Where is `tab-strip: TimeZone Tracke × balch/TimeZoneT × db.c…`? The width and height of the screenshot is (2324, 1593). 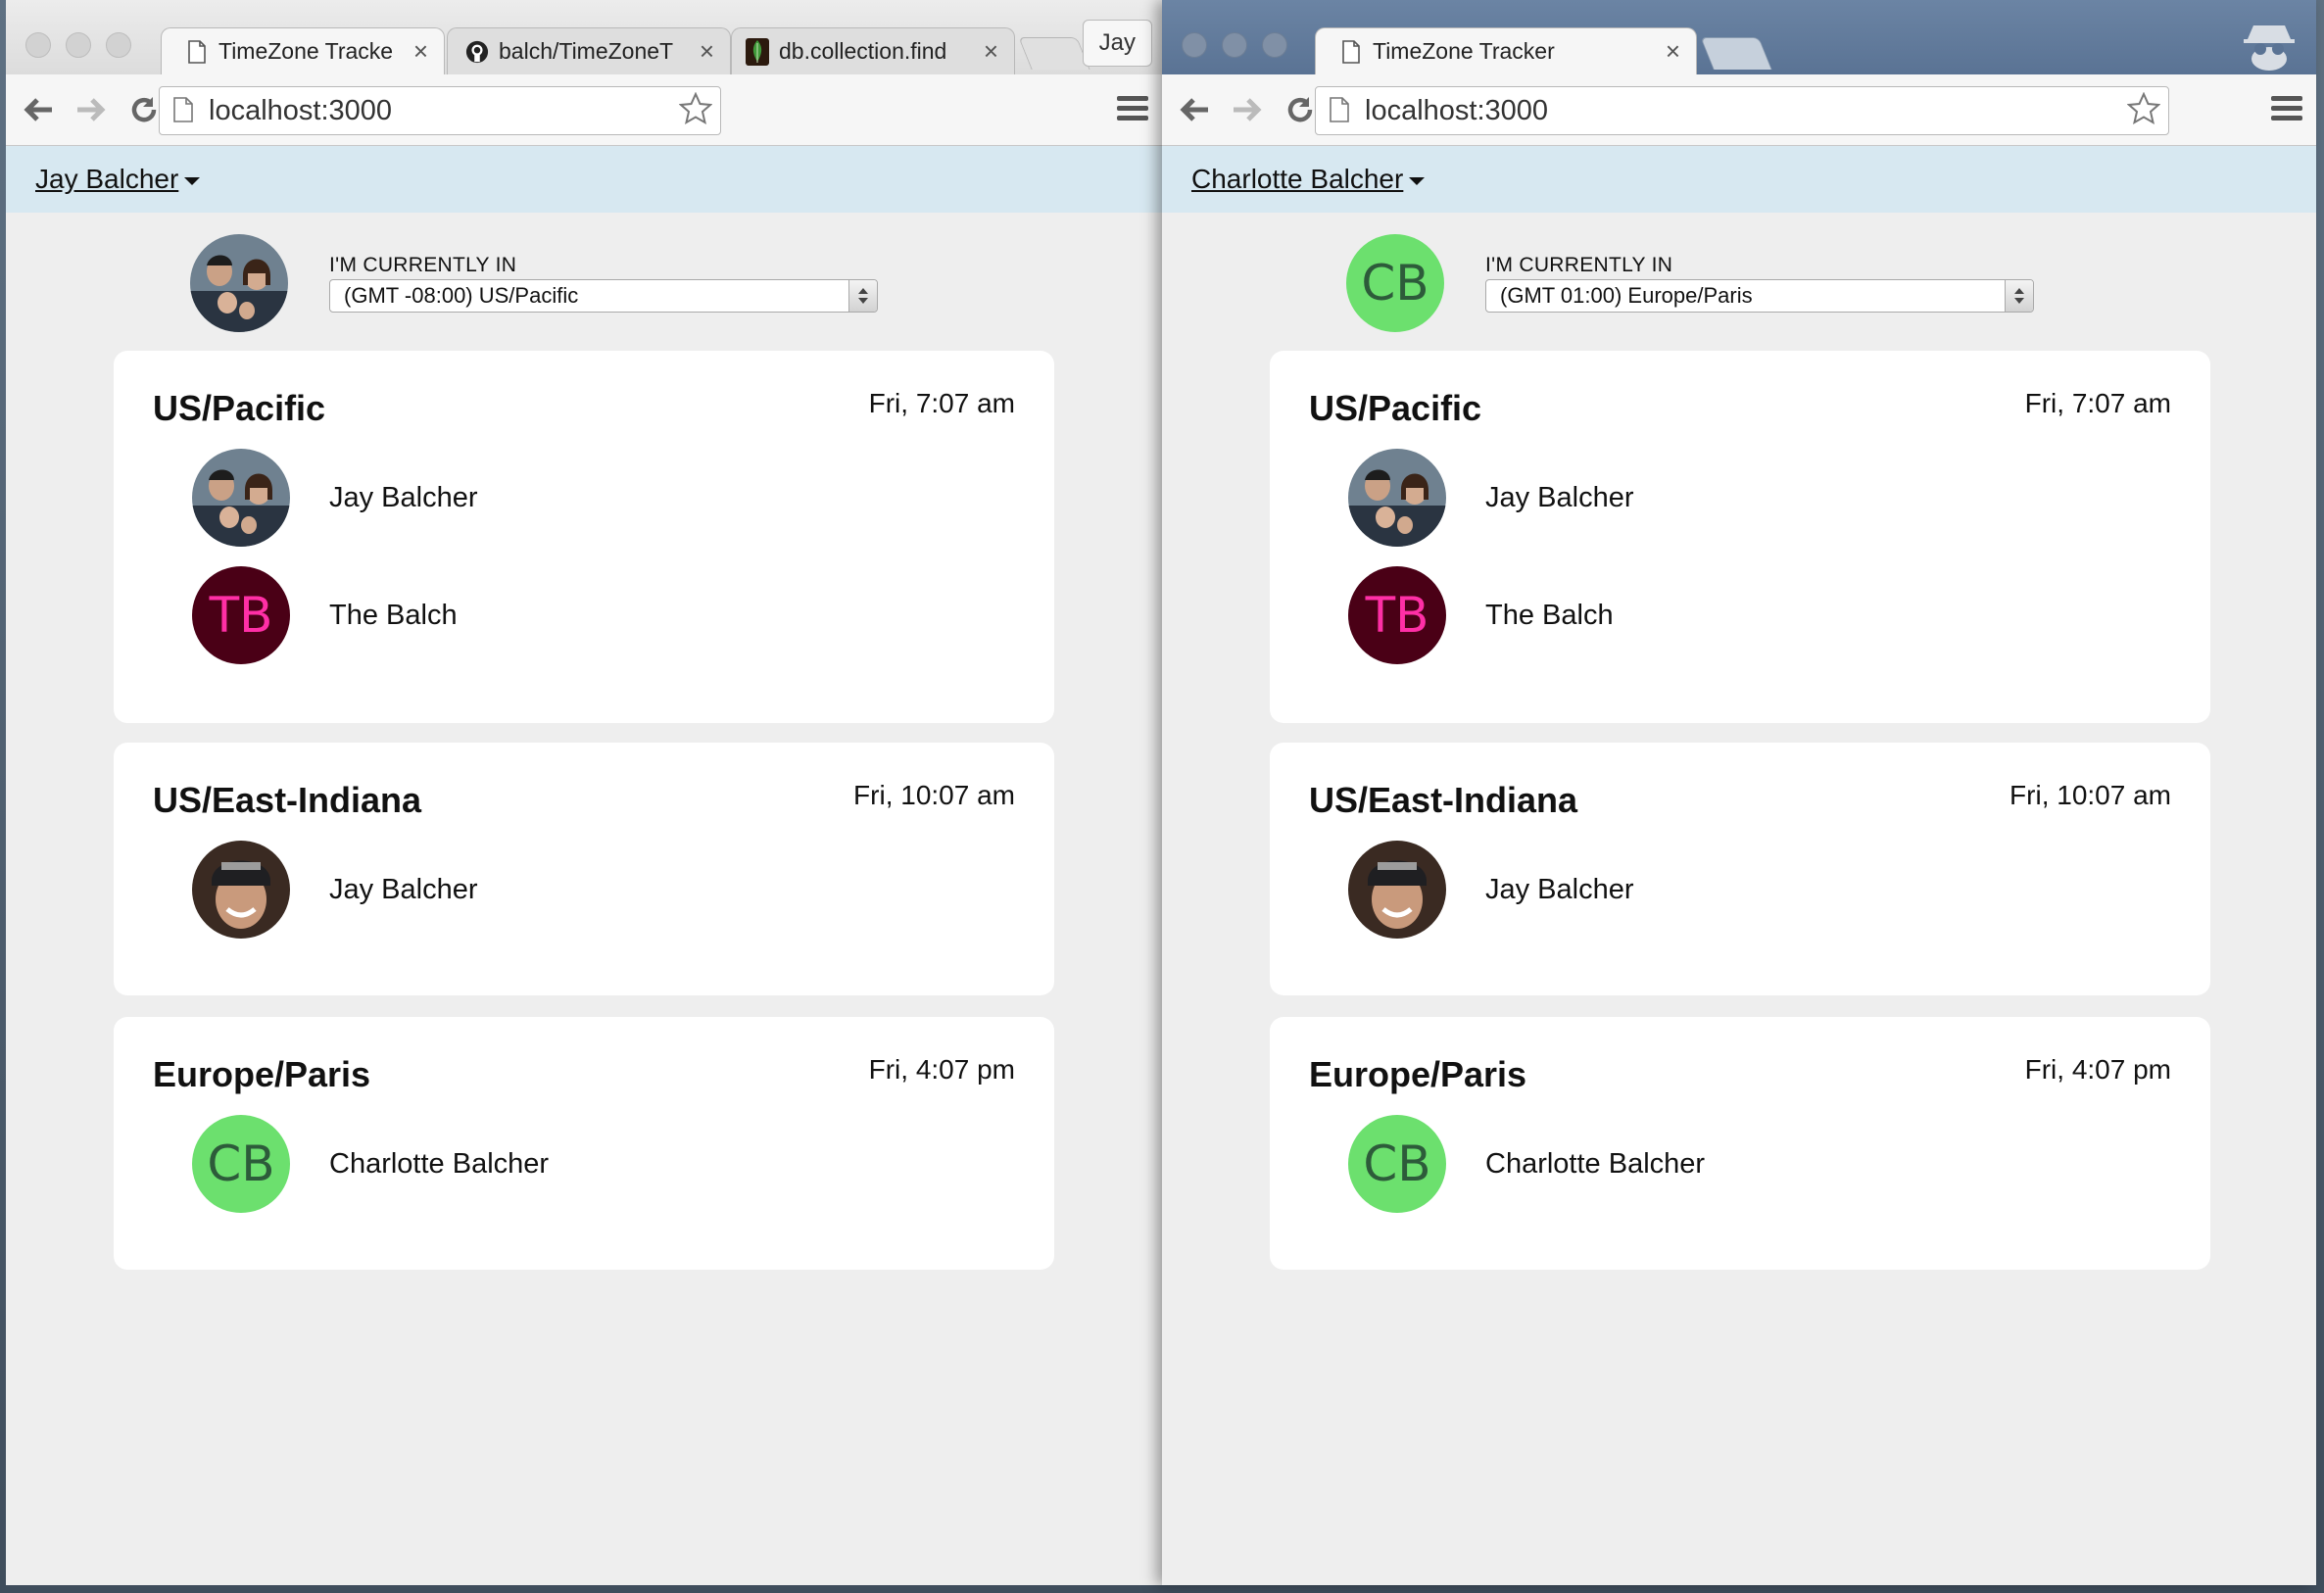
tab-strip: TimeZone Tracke × balch/TimeZoneT × db.c… is located at coordinates (584, 37).